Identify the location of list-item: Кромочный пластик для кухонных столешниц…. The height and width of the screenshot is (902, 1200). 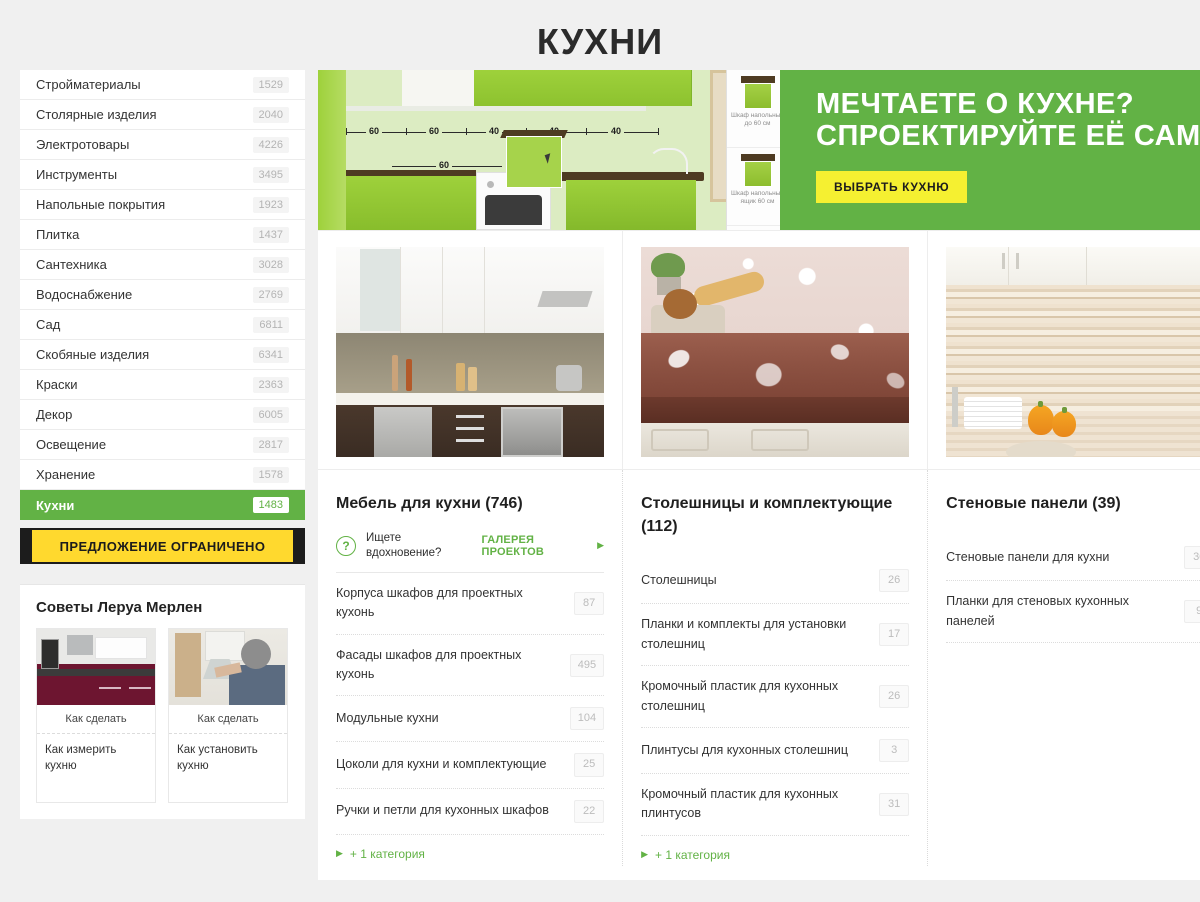
(775, 697).